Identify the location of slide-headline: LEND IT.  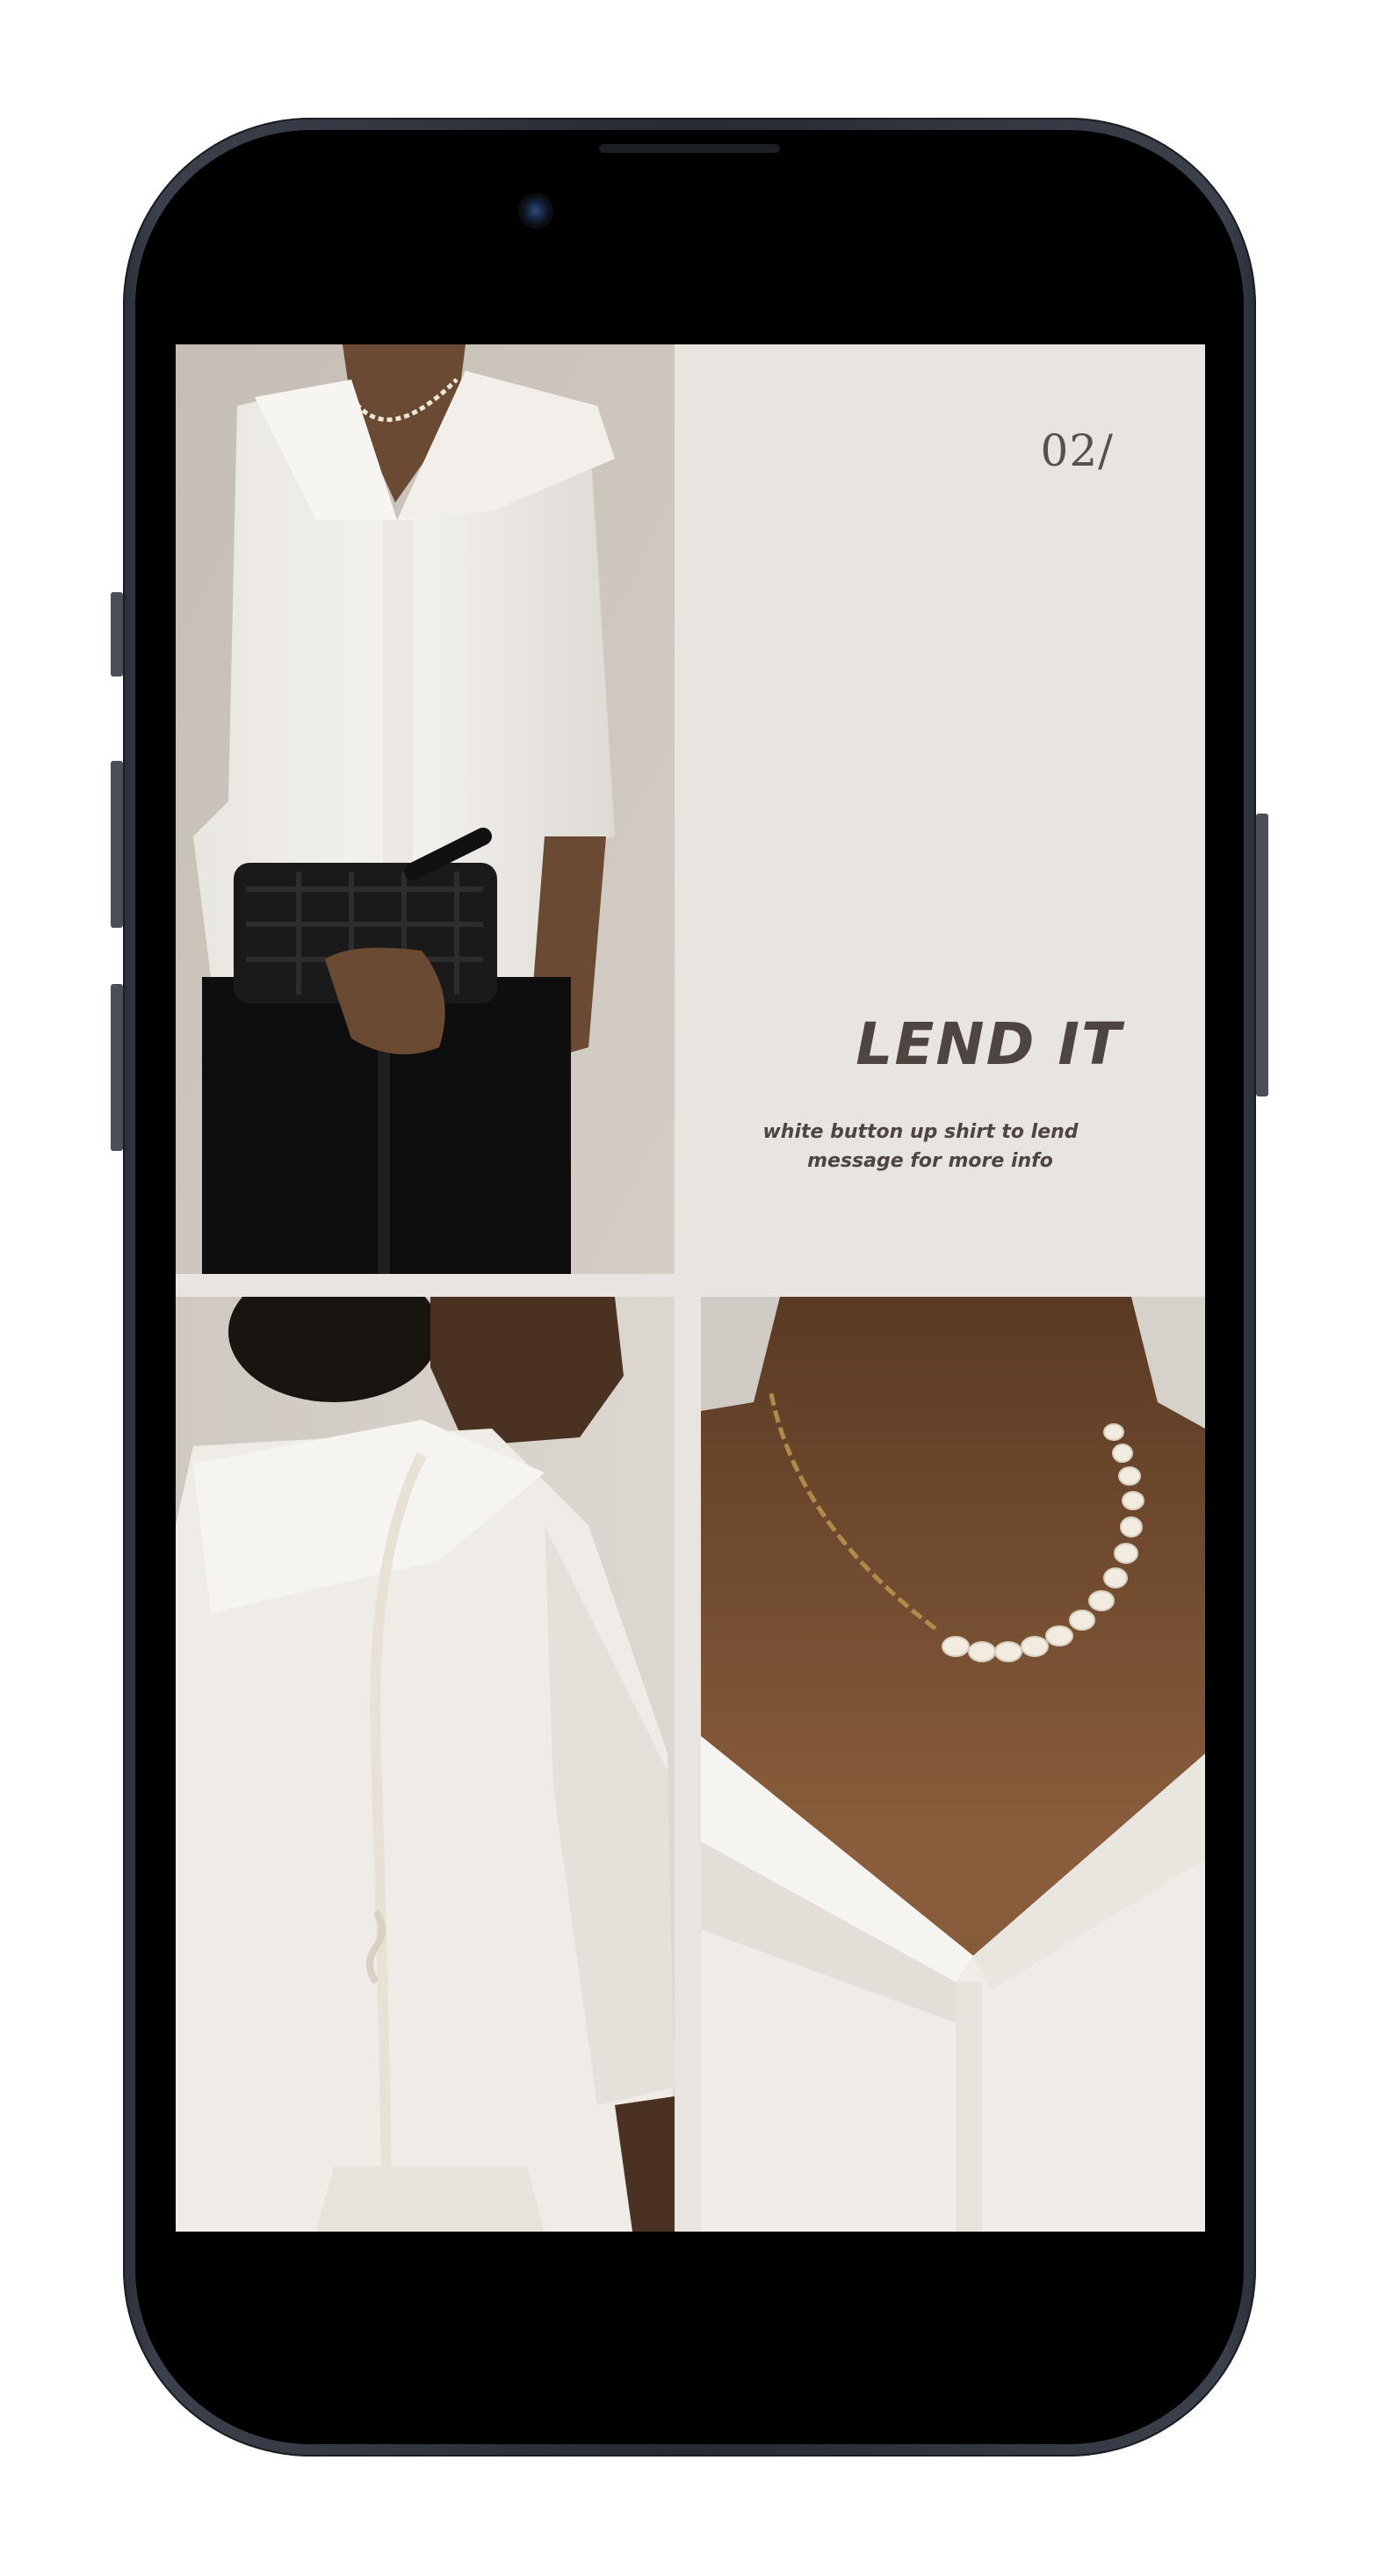
(989, 1044).